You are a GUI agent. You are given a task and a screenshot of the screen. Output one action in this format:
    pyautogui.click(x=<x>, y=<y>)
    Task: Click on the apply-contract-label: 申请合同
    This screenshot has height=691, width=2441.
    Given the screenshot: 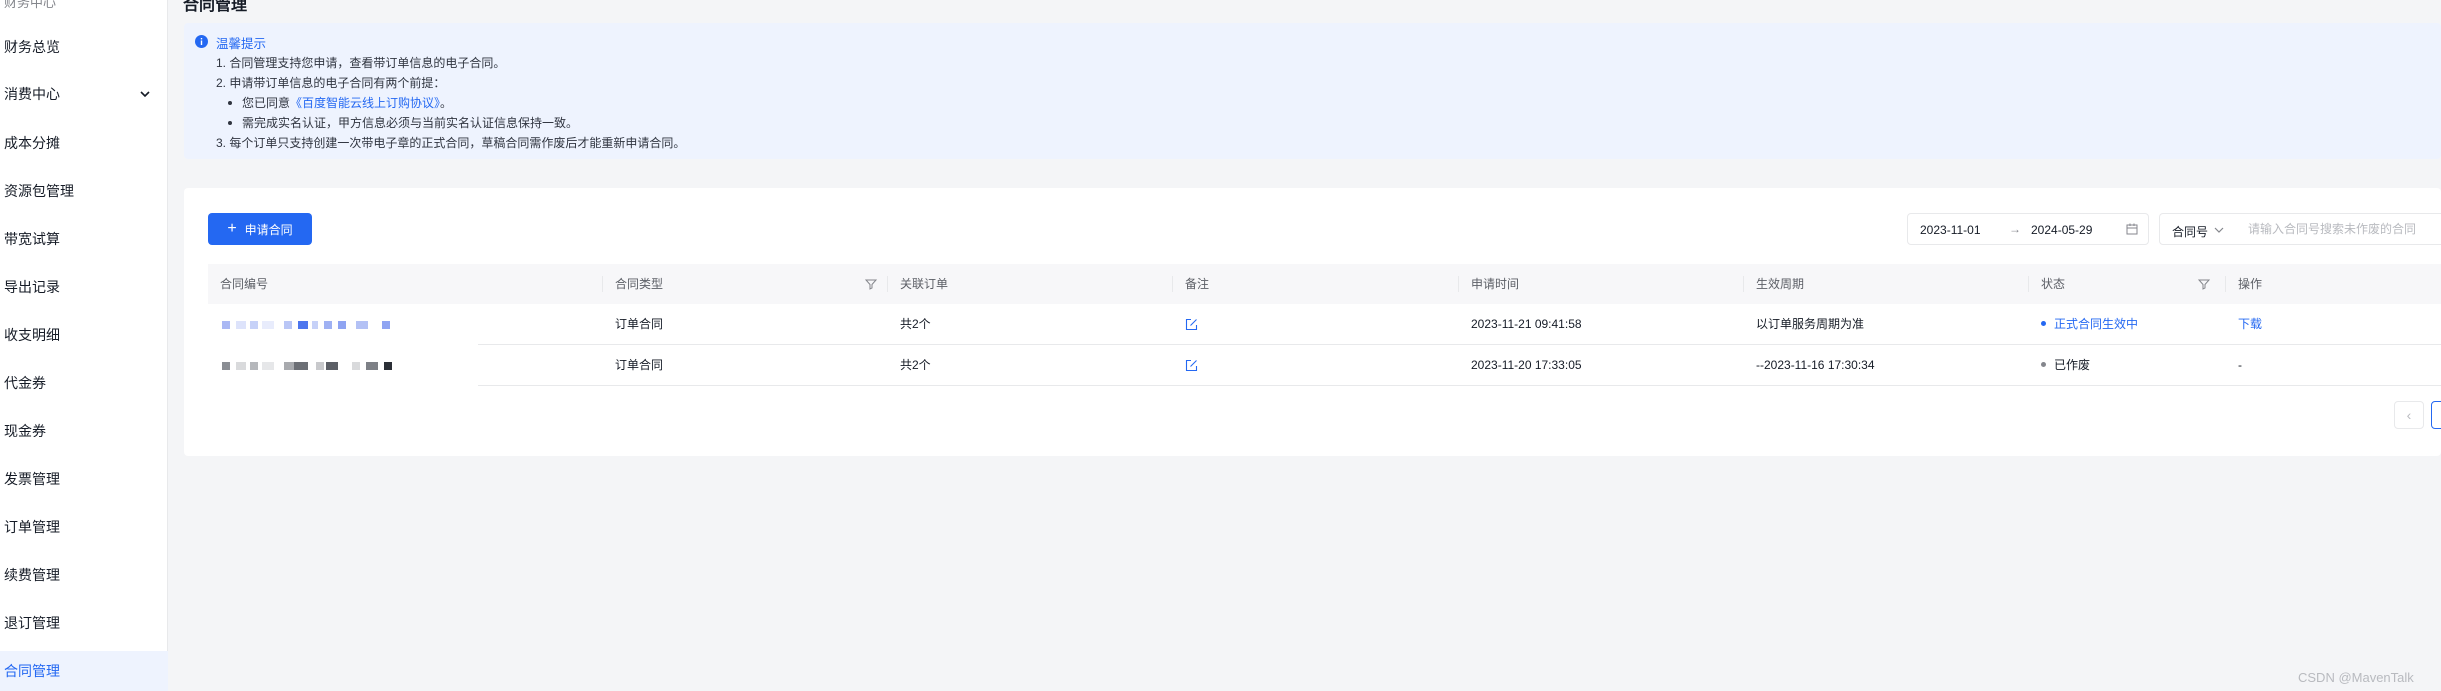 What is the action you would take?
    pyautogui.click(x=268, y=229)
    